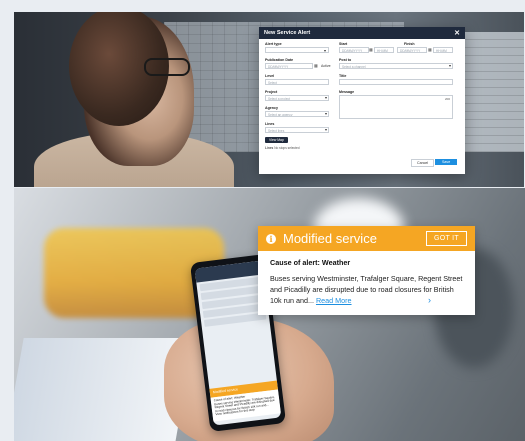  Describe the element at coordinates (343, 44) in the screenshot. I see `start-label: Start` at that location.